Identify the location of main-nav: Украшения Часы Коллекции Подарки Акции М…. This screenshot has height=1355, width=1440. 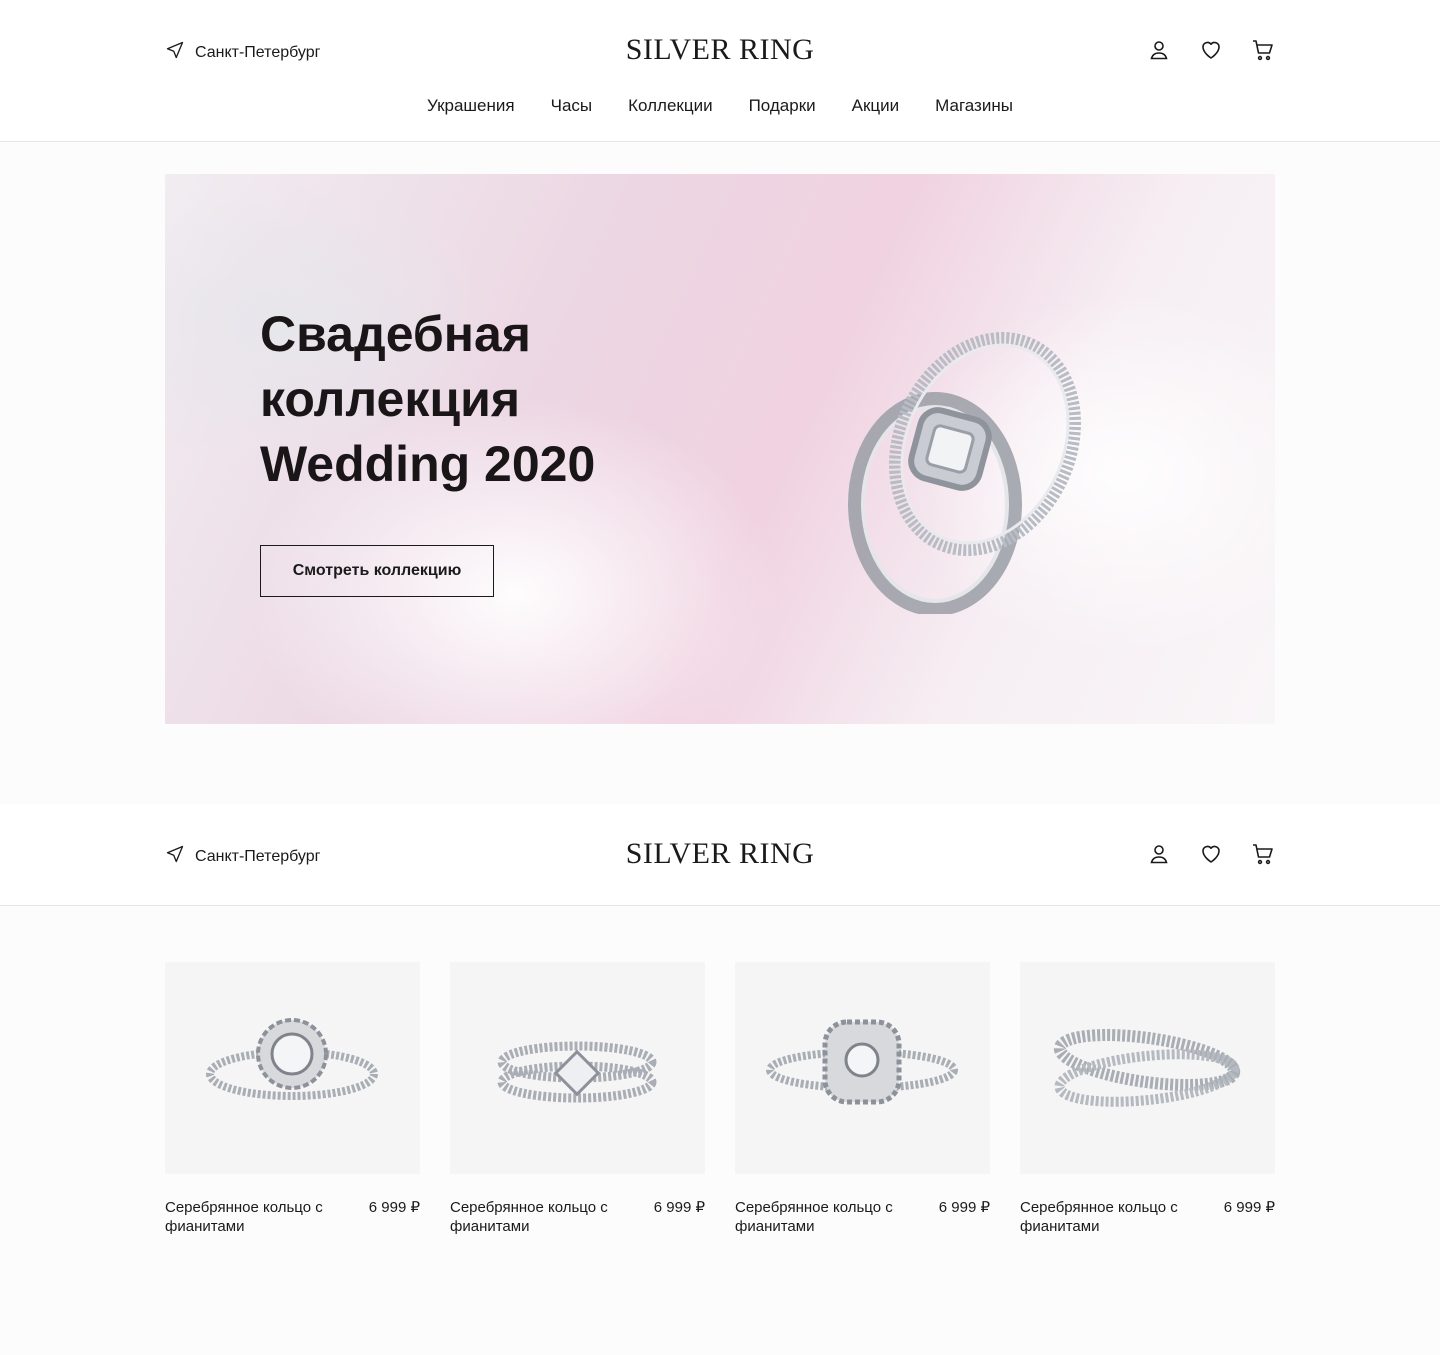
(720, 106).